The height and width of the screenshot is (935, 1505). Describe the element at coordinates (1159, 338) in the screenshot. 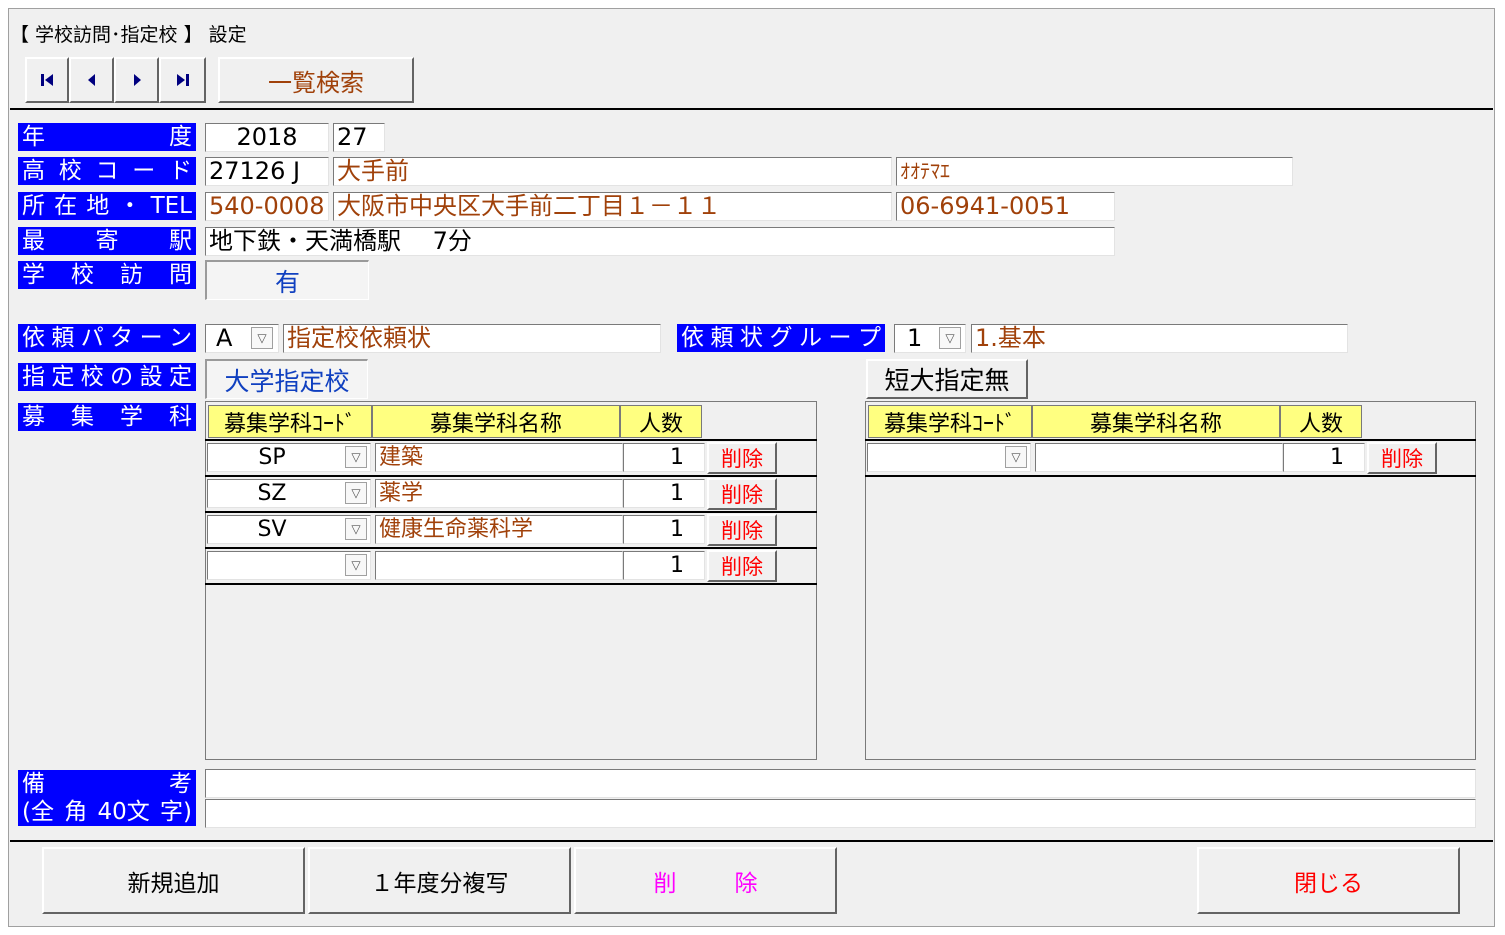

I see `letter-group-name-field: 1.基本` at that location.